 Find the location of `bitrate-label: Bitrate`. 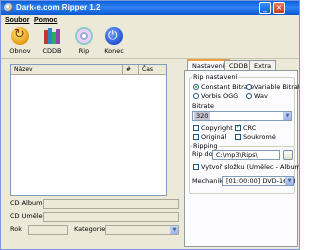

bitrate-label: Bitrate is located at coordinates (203, 106).